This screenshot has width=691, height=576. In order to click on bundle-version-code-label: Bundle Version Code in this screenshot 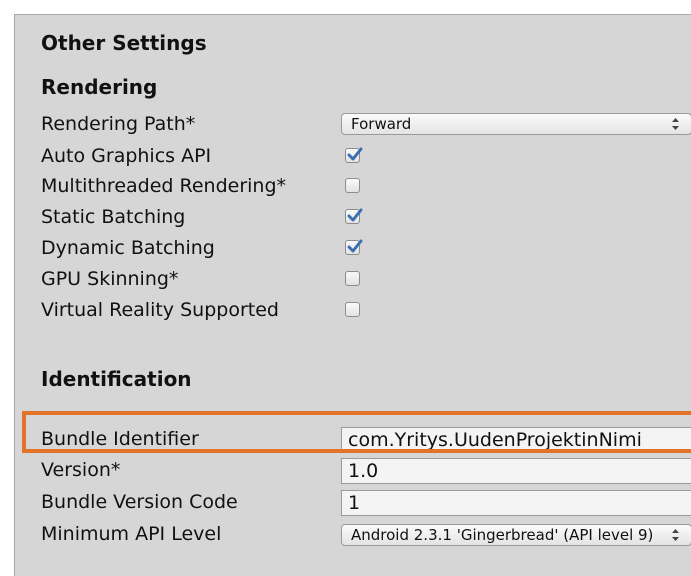, I will do `click(139, 502)`.